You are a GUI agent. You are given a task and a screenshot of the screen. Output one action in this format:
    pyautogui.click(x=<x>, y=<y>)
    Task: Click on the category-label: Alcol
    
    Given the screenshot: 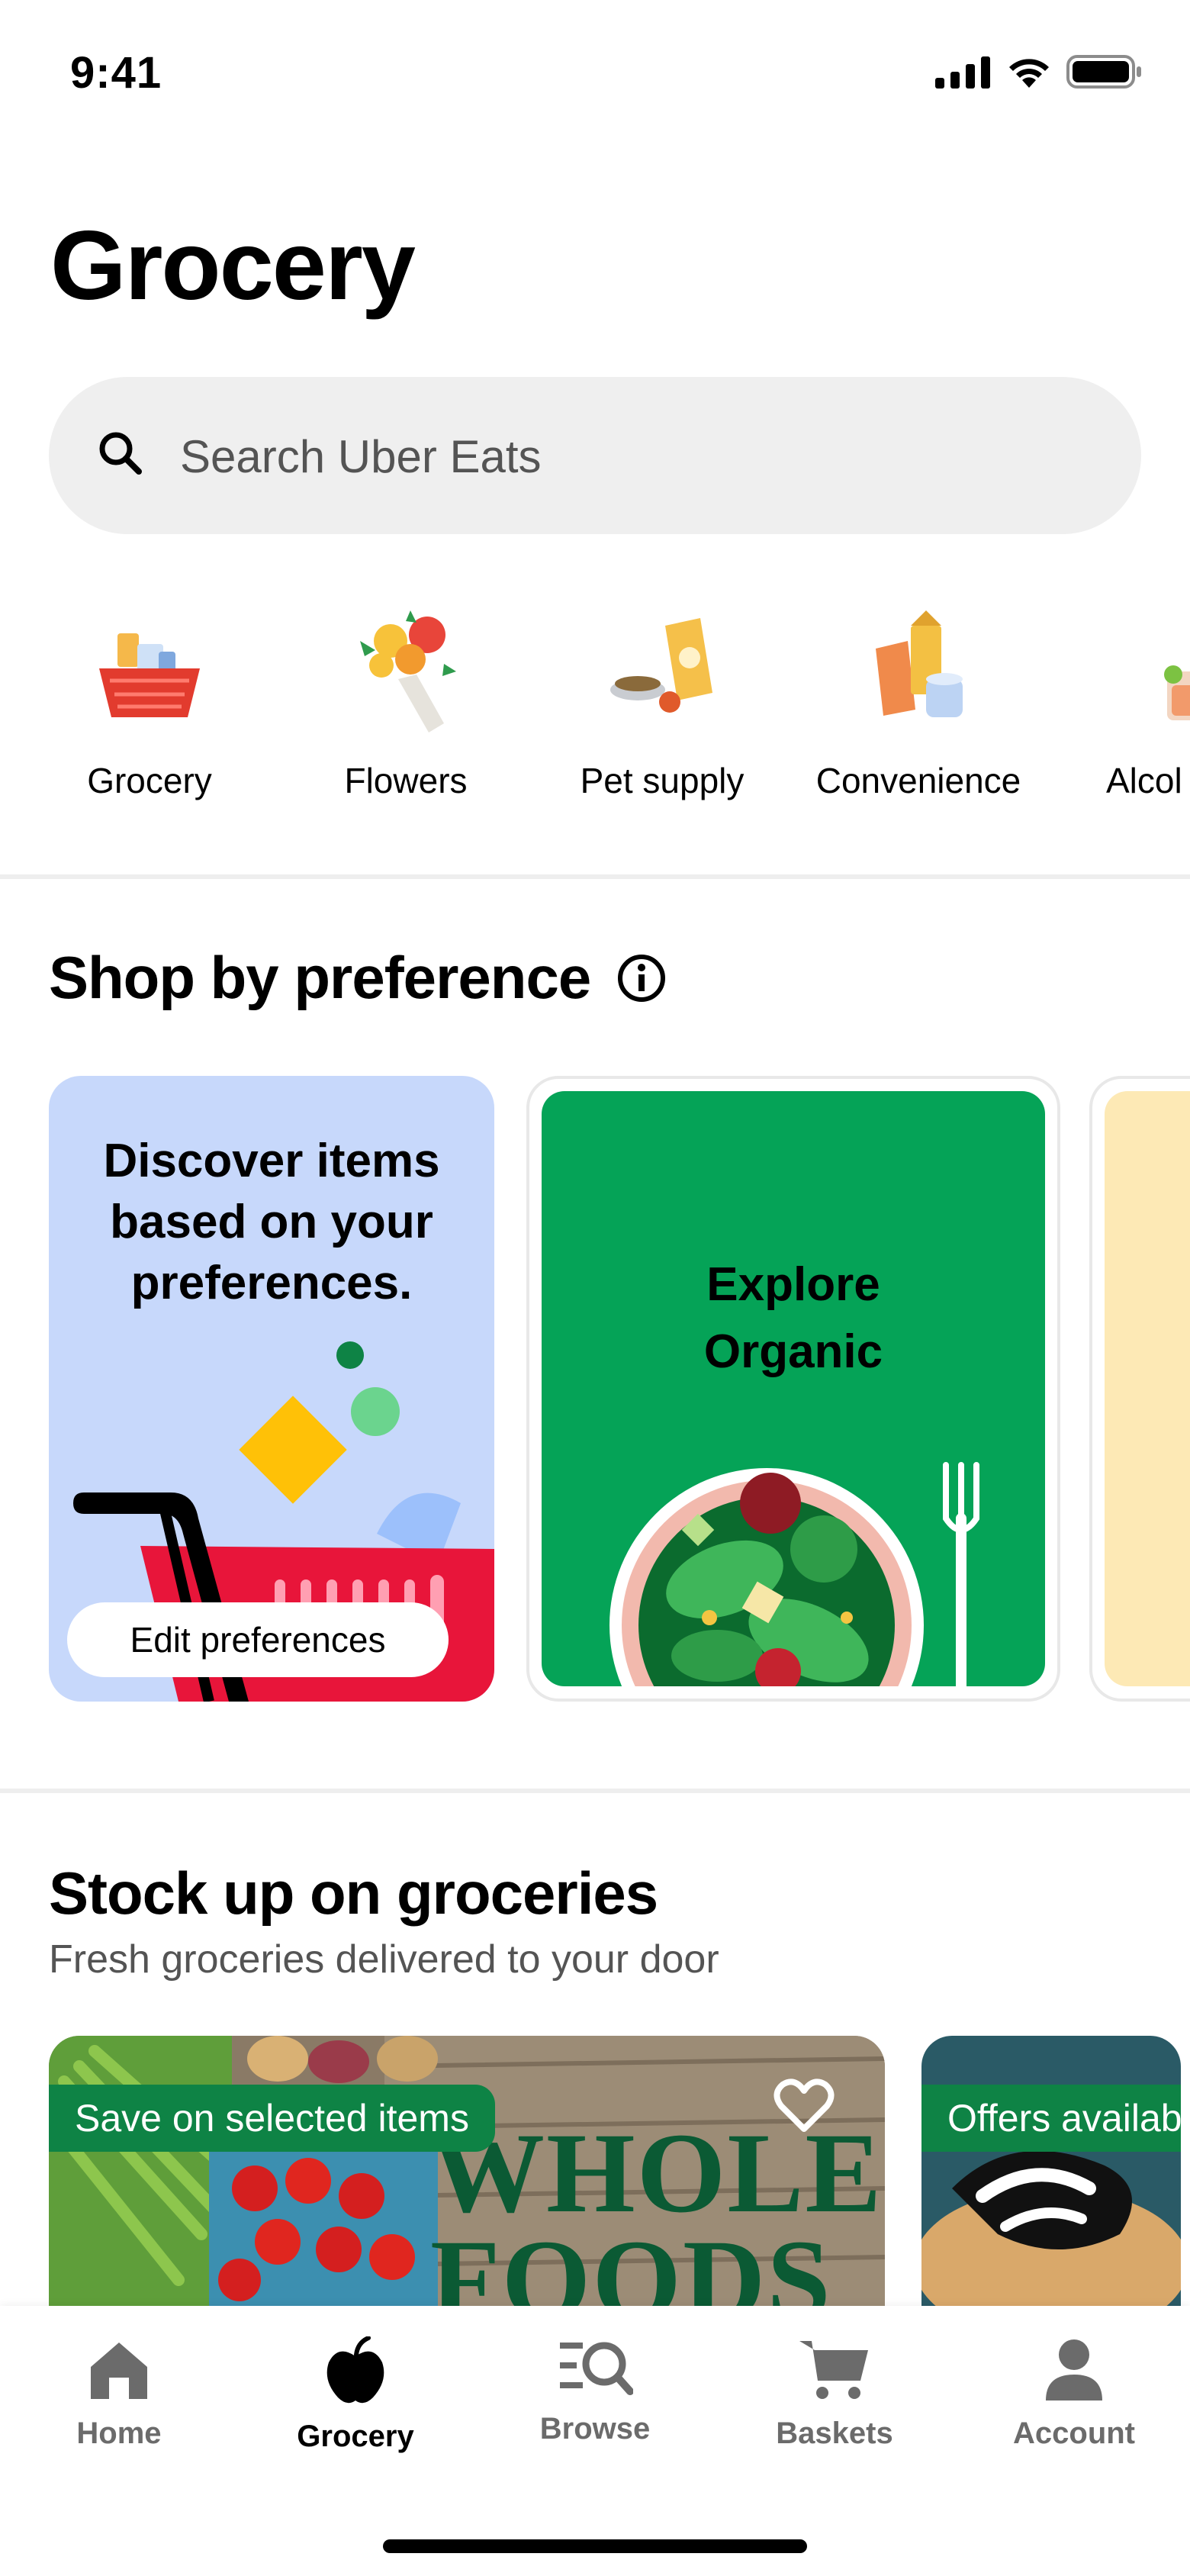 What is the action you would take?
    pyautogui.click(x=1144, y=780)
    